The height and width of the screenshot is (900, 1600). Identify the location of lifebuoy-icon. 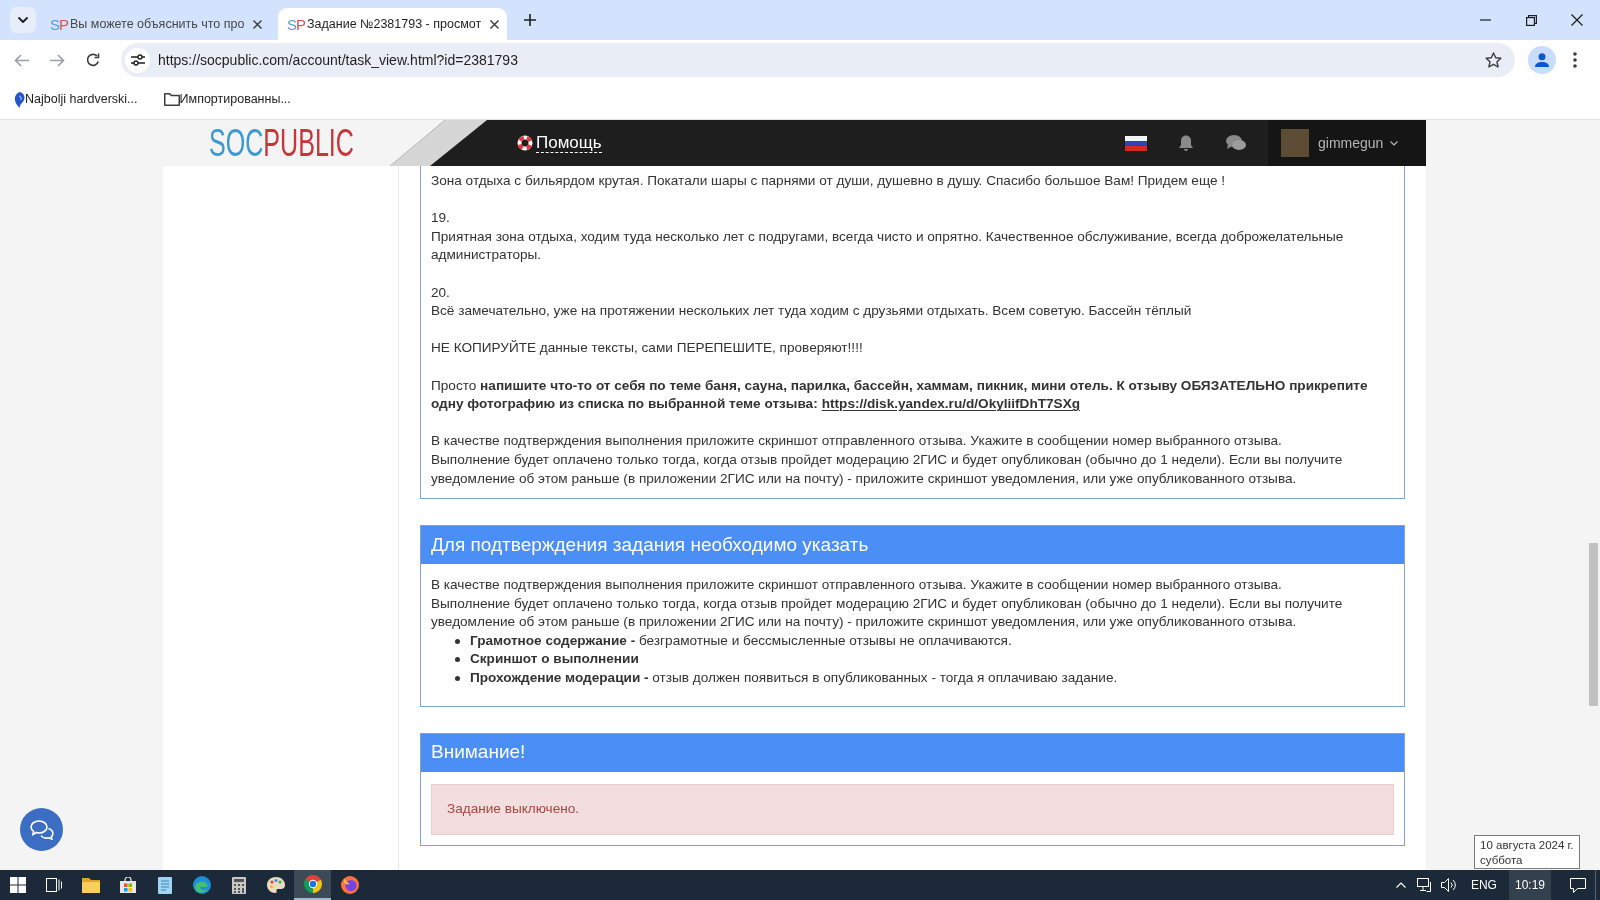
(525, 143).